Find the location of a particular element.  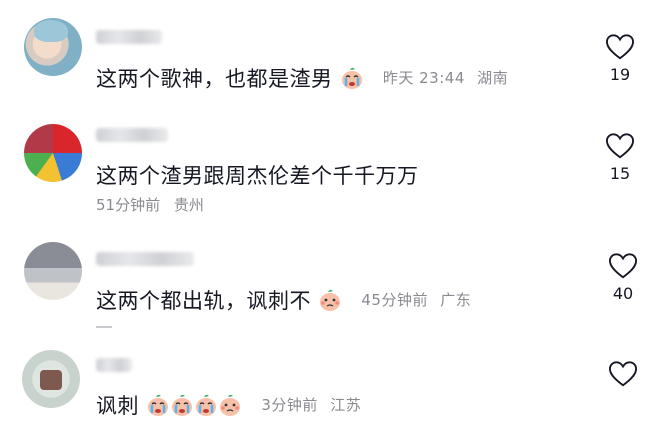

like-button: 40 is located at coordinates (623, 277).